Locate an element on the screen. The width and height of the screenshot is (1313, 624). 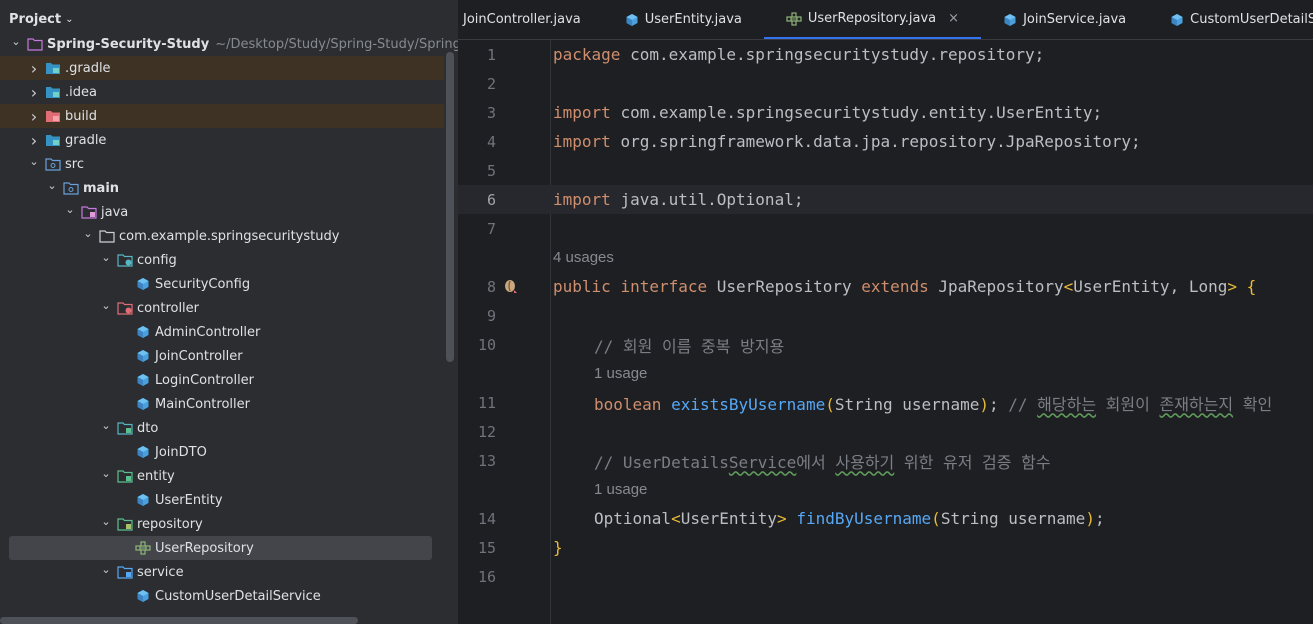
code-line: 7 is located at coordinates (885, 228).